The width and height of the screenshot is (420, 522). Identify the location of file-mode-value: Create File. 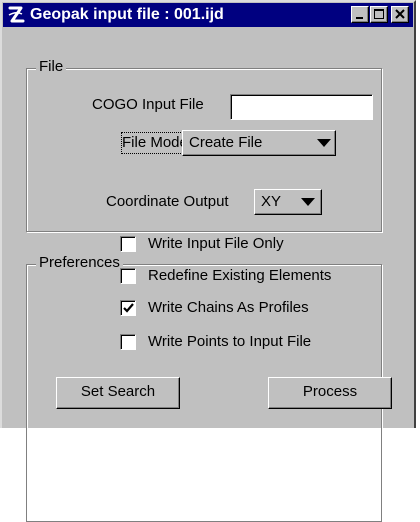
(226, 142).